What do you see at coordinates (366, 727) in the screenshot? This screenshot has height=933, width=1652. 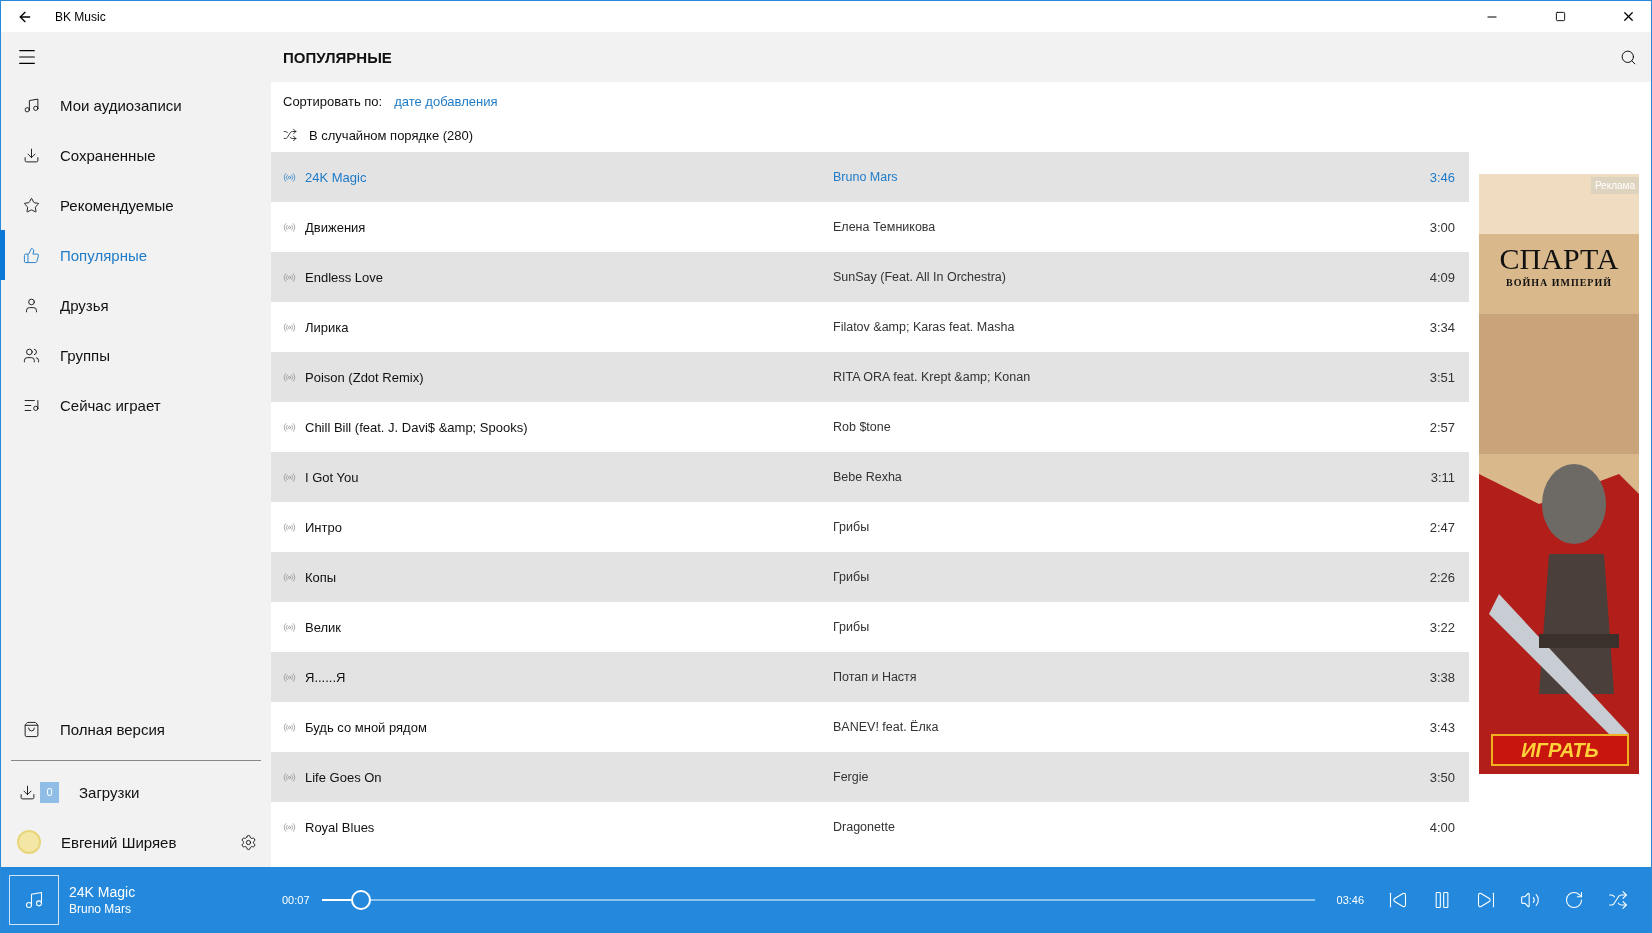 I see `track-title: Будь со мной рядом` at bounding box center [366, 727].